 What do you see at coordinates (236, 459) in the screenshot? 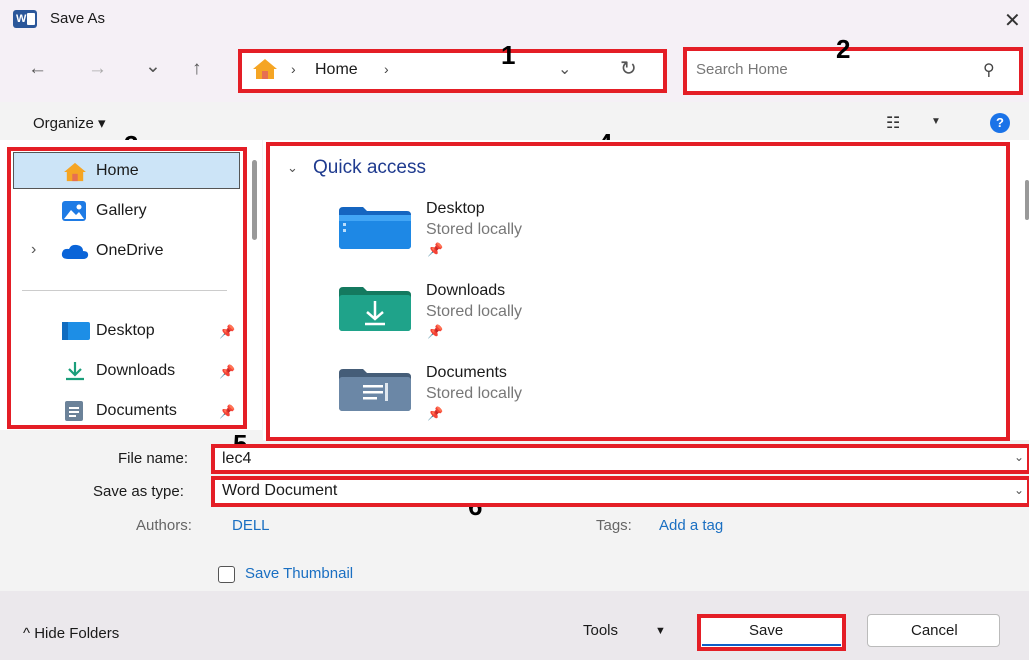
I see `file-name-input: lec4` at bounding box center [236, 459].